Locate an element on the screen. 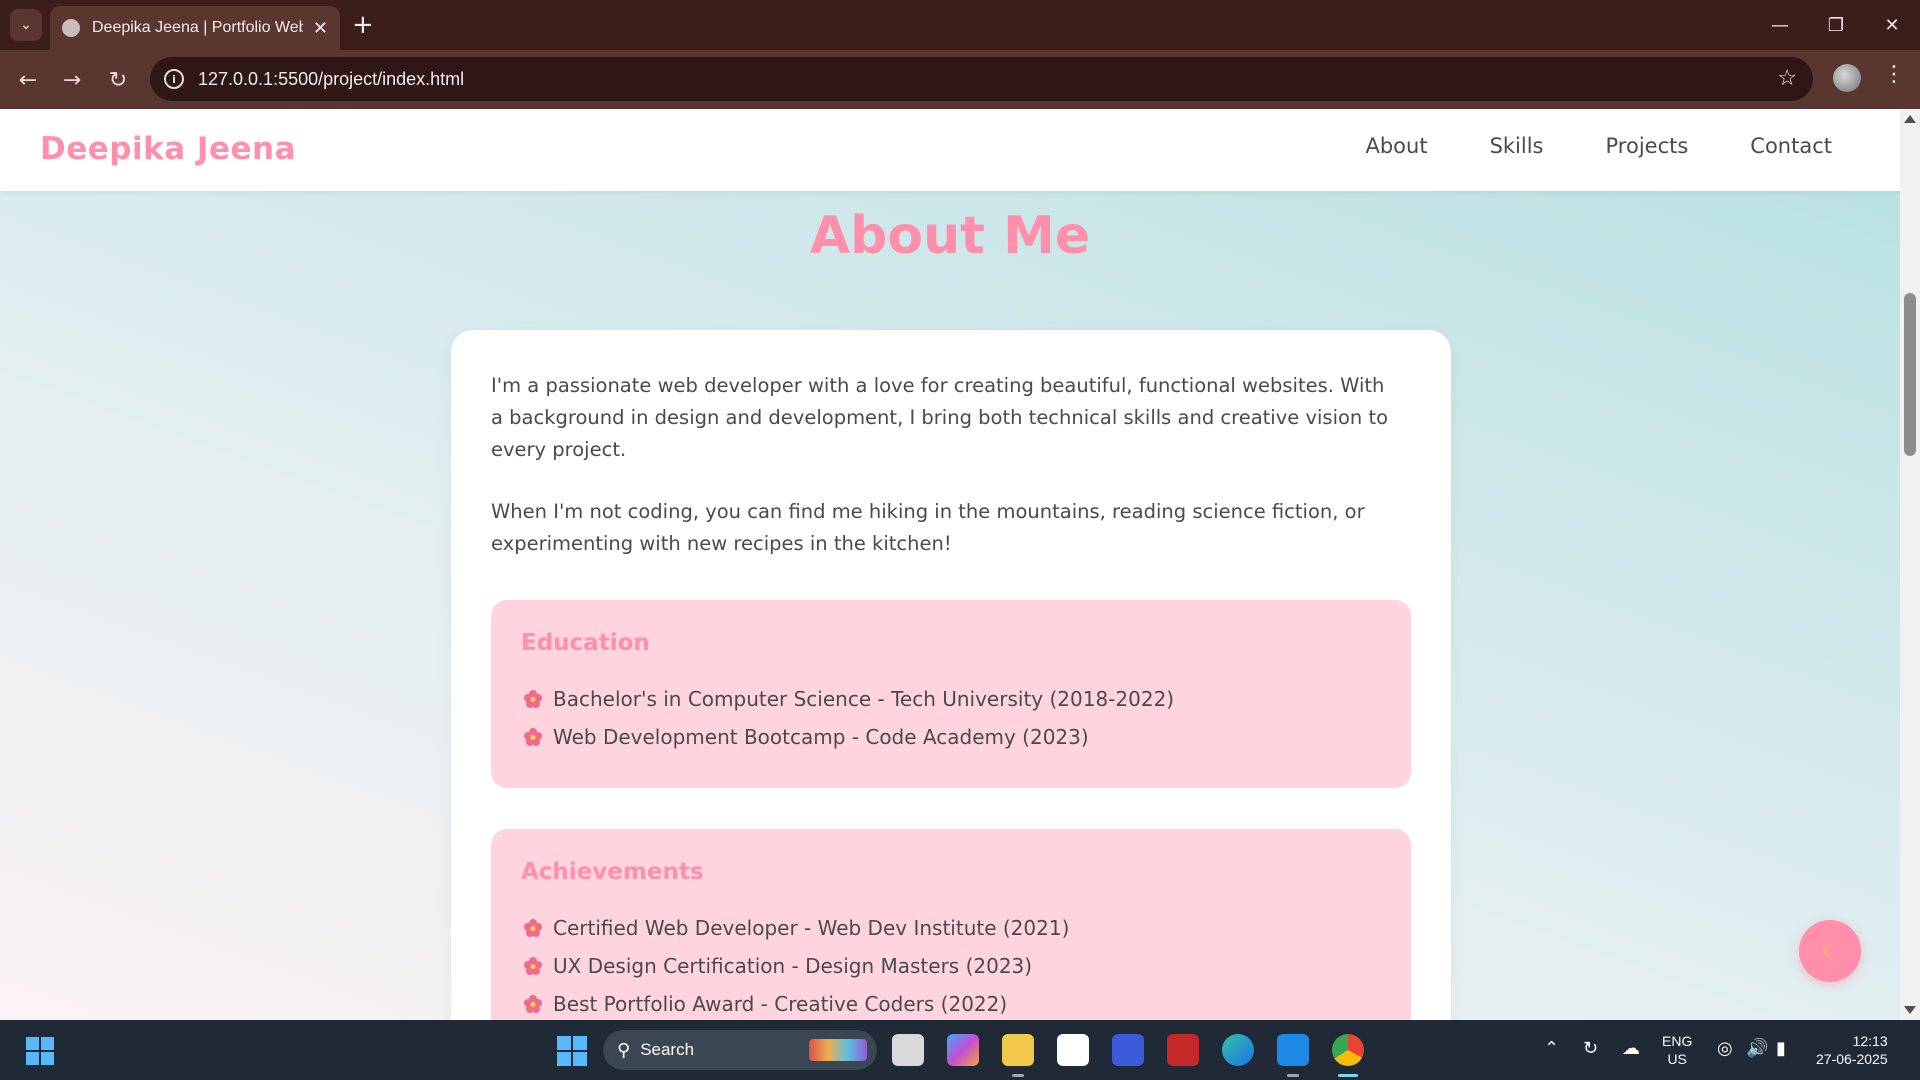 The width and height of the screenshot is (1920, 1080). file-explorer-icon is located at coordinates (1018, 1050).